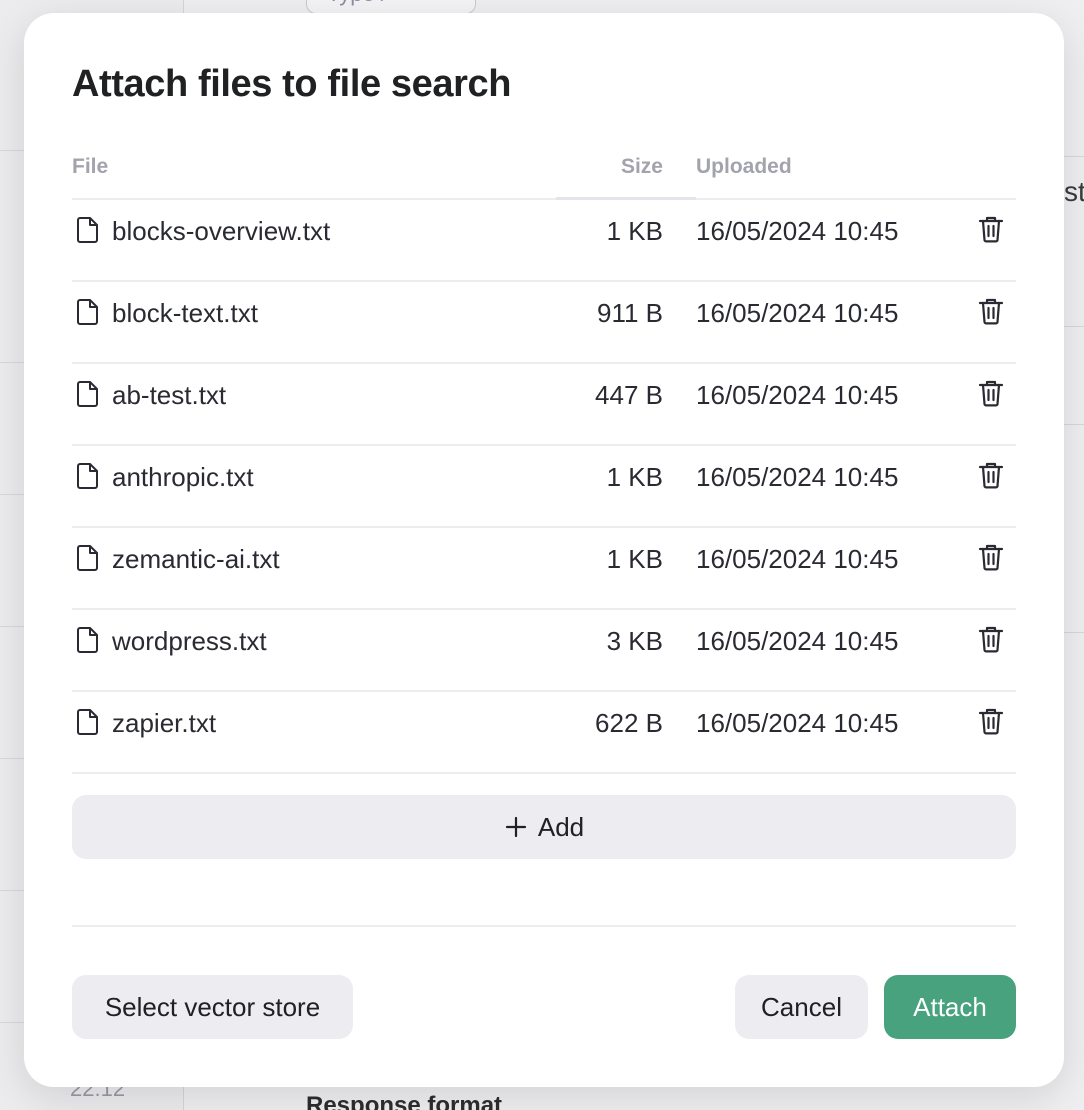 Image resolution: width=1084 pixels, height=1110 pixels. What do you see at coordinates (185, 313) in the screenshot?
I see `file-name: block-text.txt` at bounding box center [185, 313].